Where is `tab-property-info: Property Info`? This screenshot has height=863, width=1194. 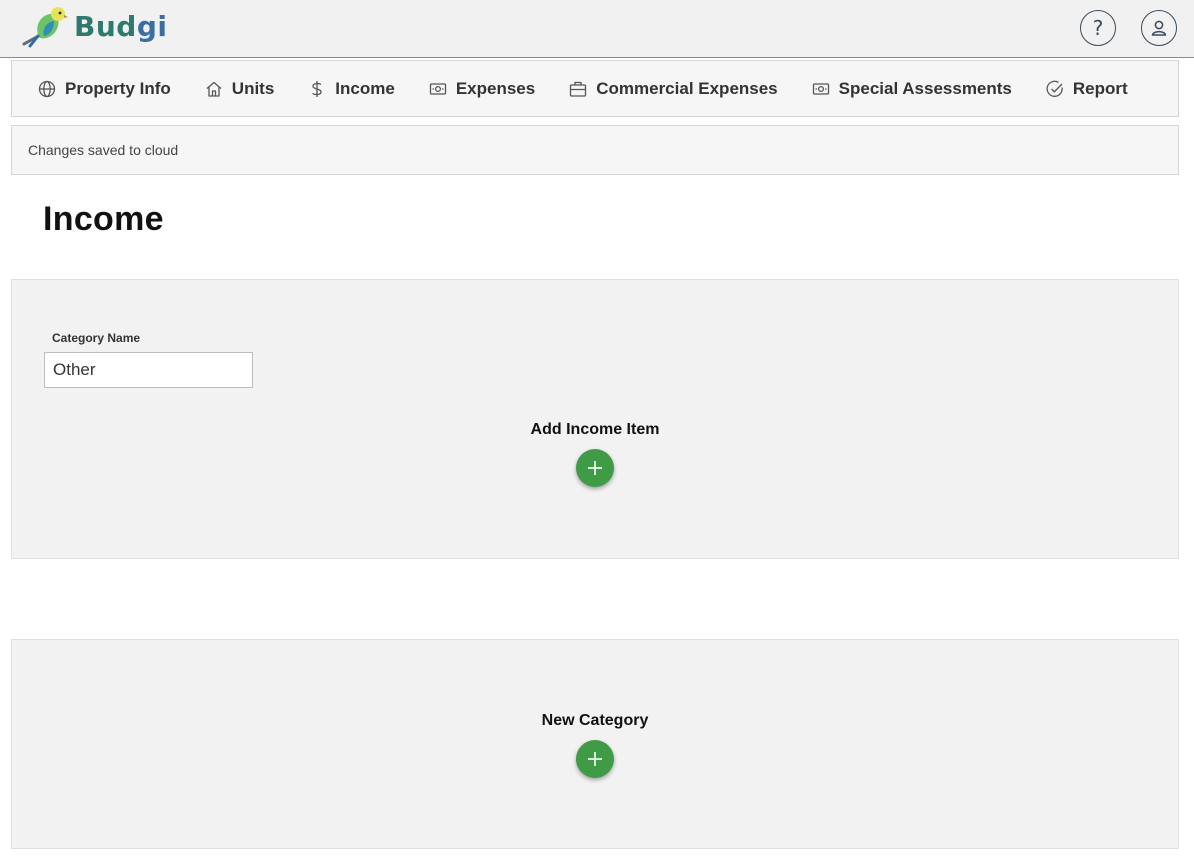 tab-property-info: Property Info is located at coordinates (104, 89).